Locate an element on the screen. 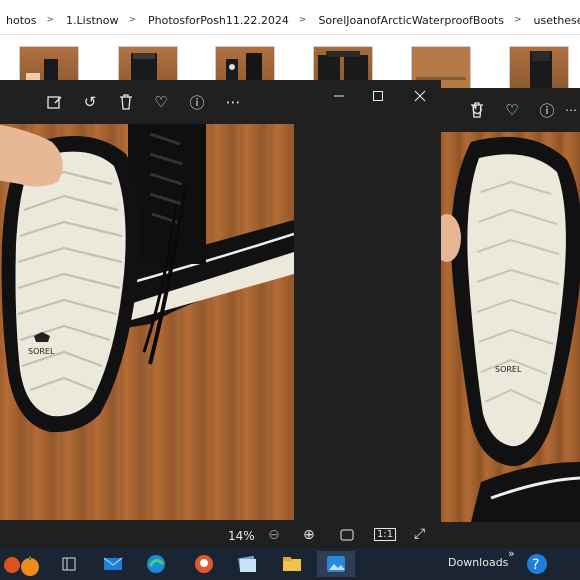 The height and width of the screenshot is (580, 580). edit-icon is located at coordinates (55, 102).